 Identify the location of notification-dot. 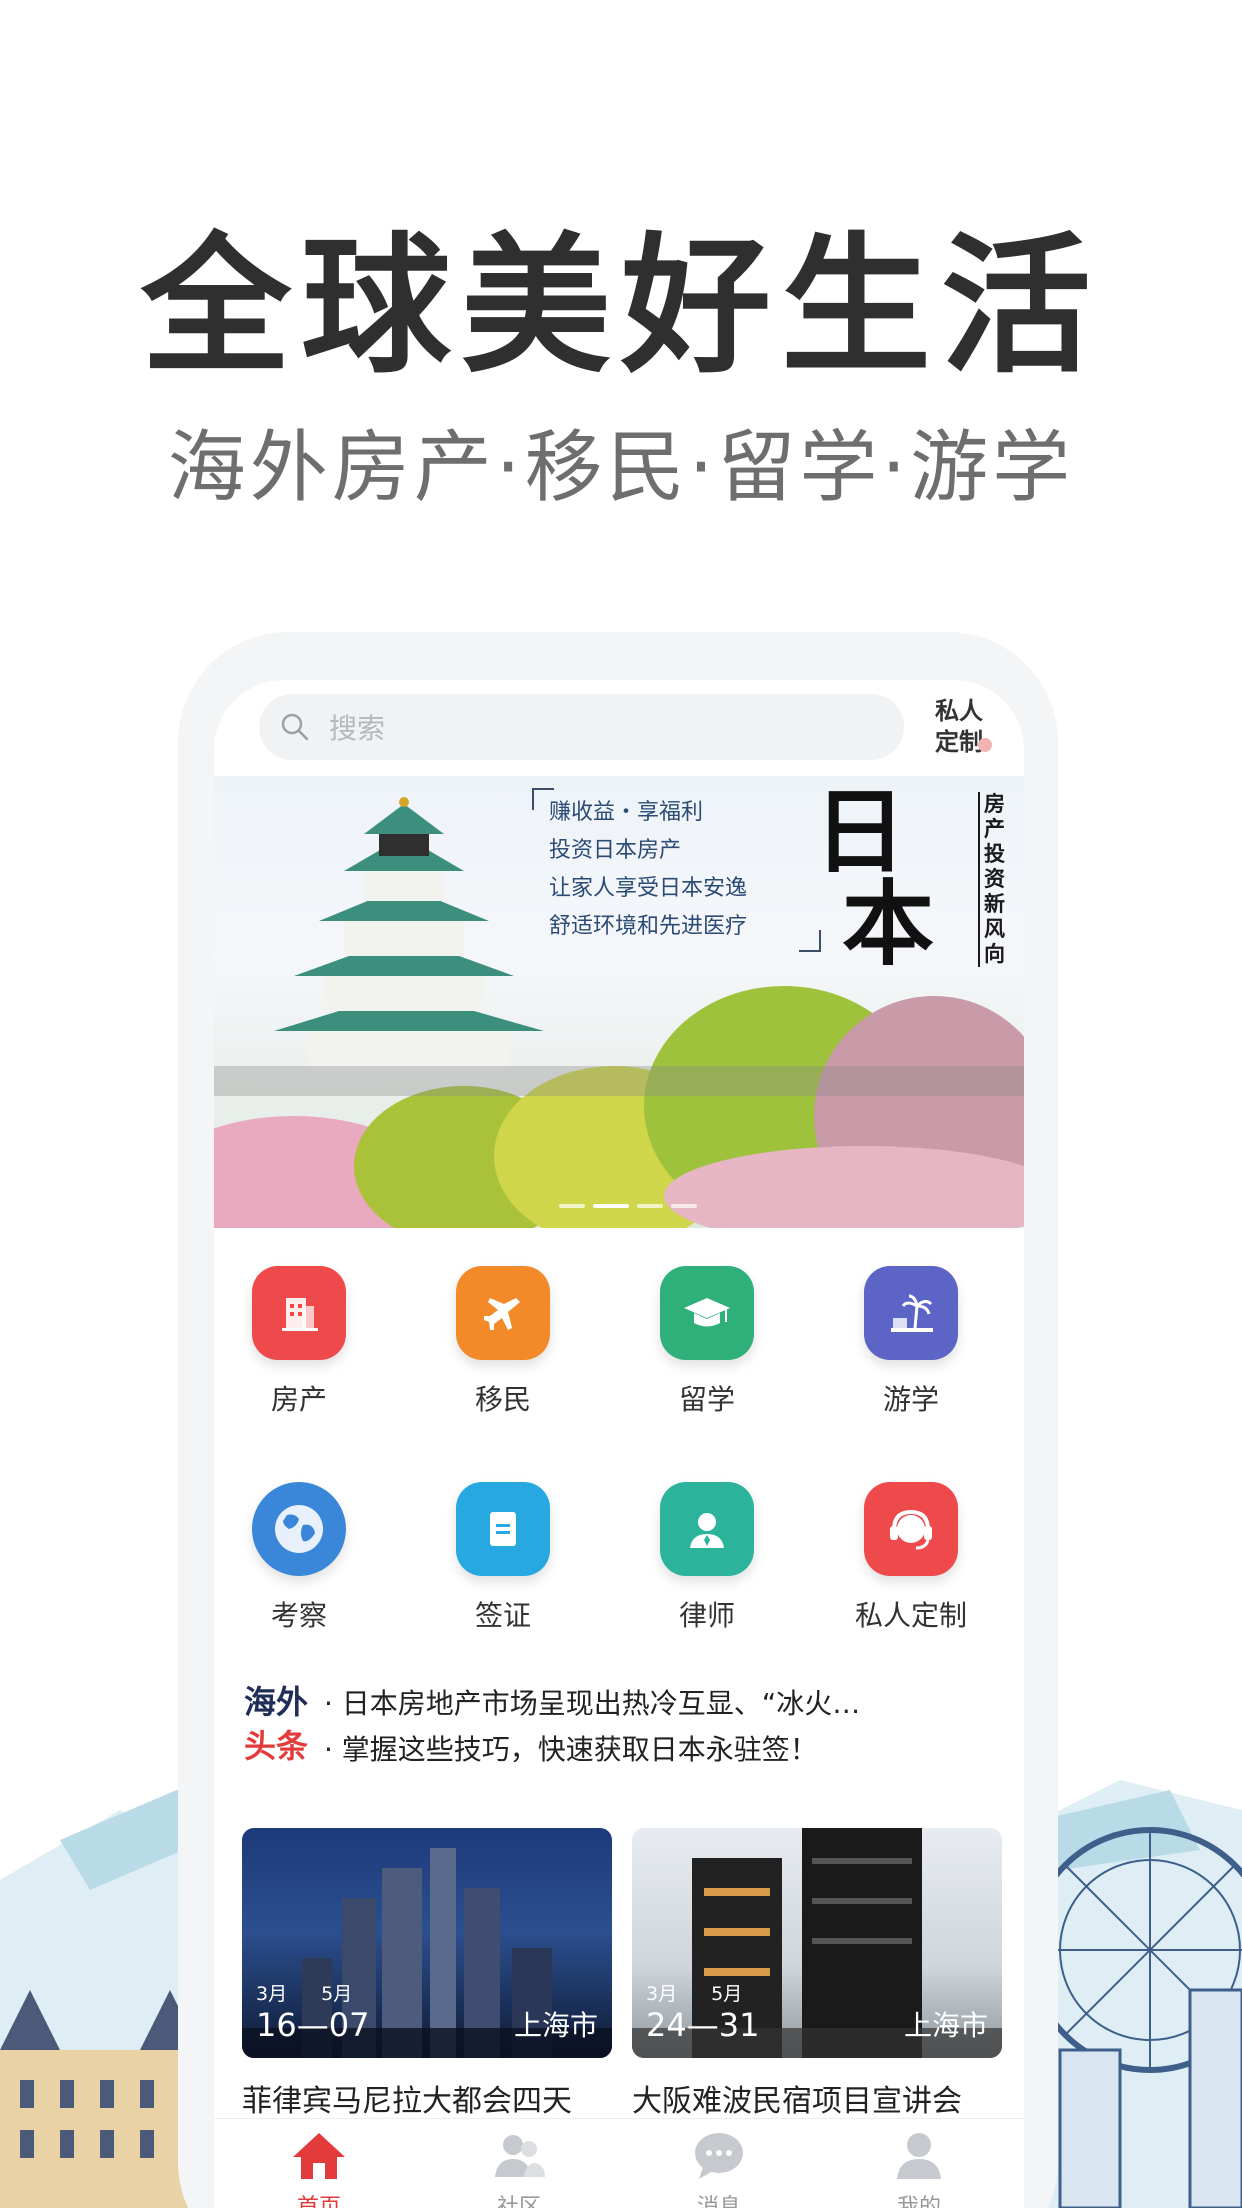
(985, 745).